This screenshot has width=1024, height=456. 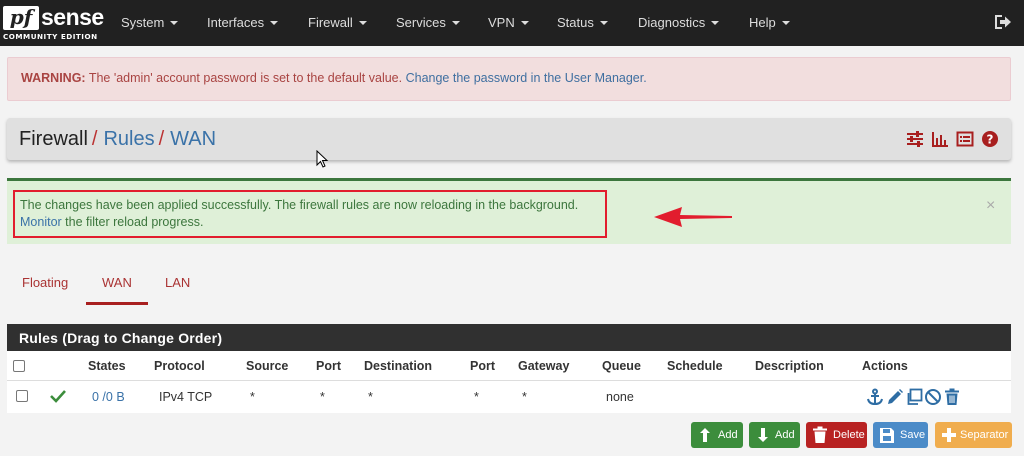 What do you see at coordinates (53, 139) in the screenshot?
I see `breadcrumb-firewall: Firewall` at bounding box center [53, 139].